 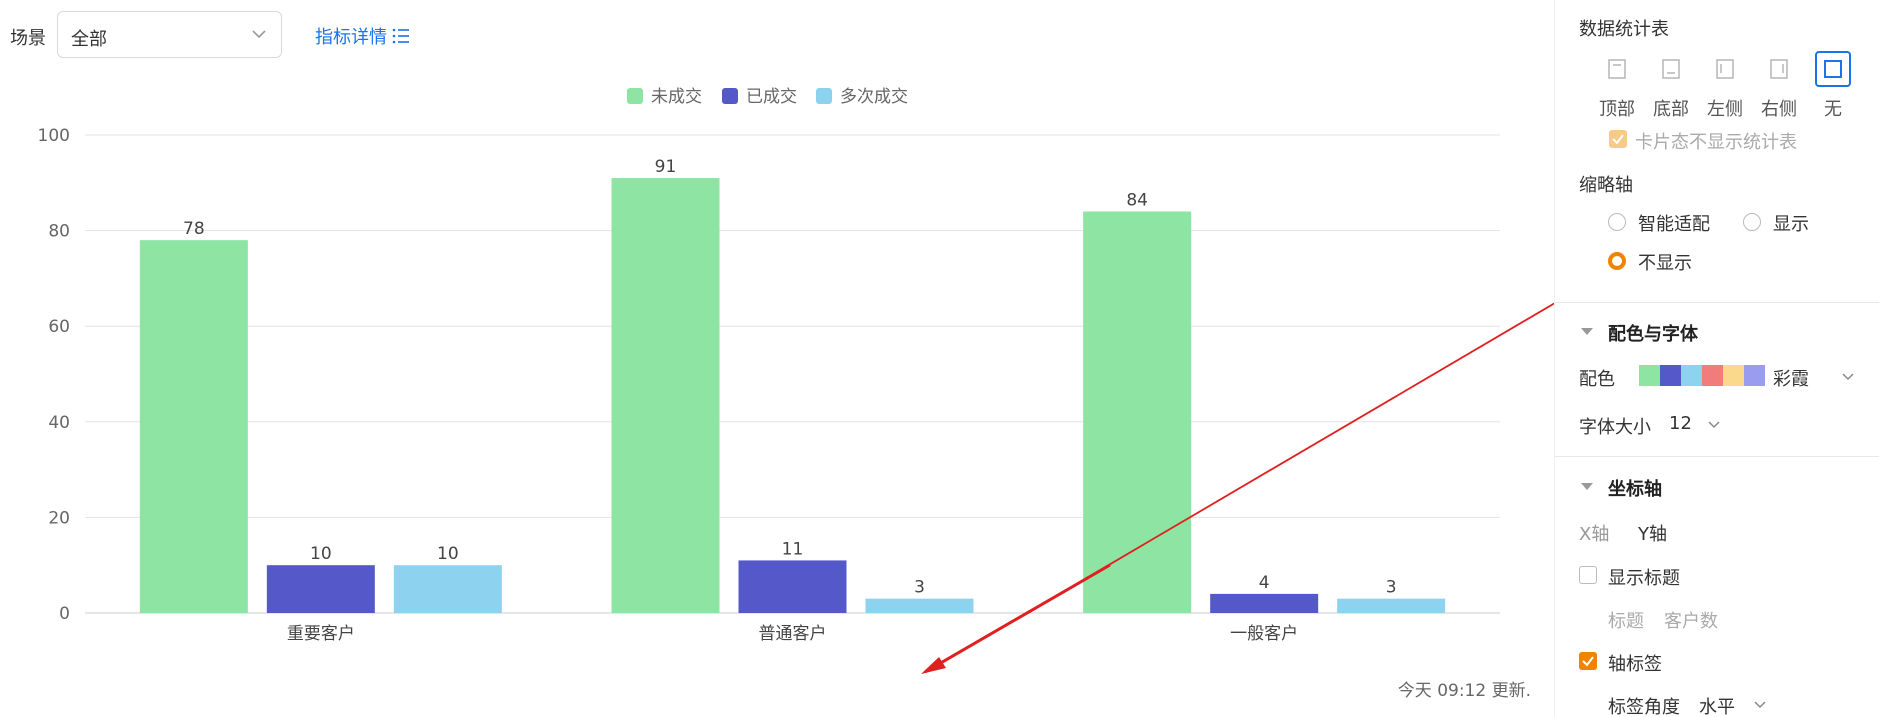 I want to click on font-size-label: 字体大小, so click(x=1615, y=427).